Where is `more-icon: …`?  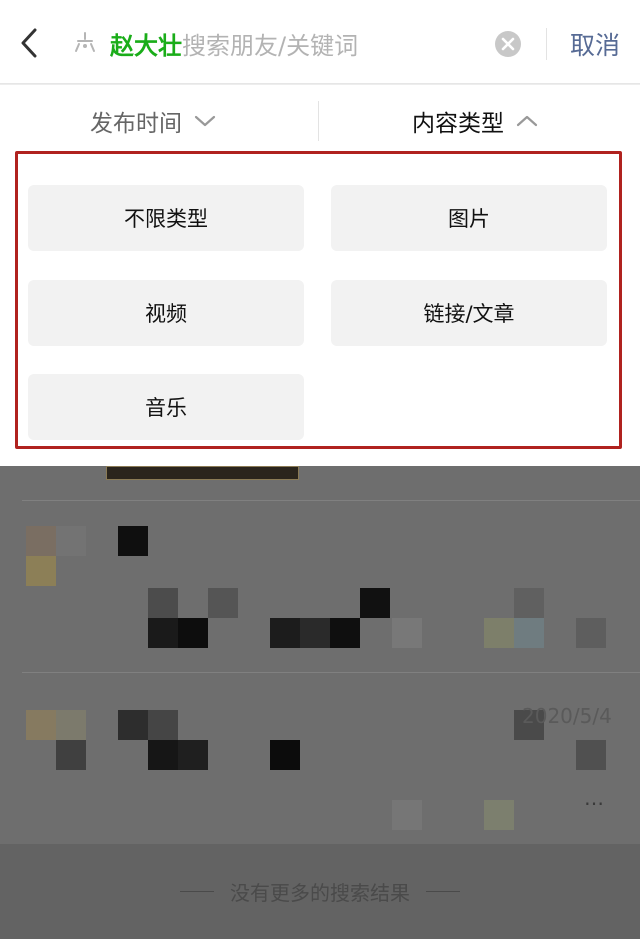
more-icon: … is located at coordinates (594, 798).